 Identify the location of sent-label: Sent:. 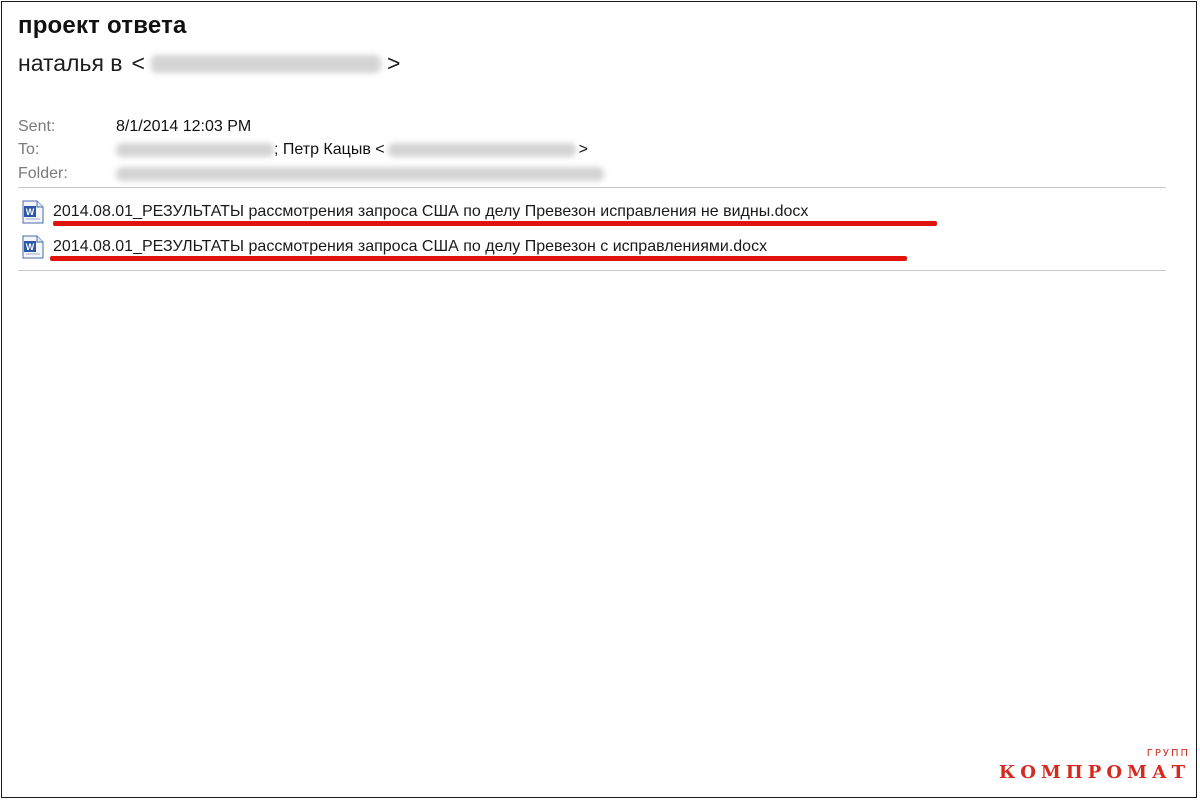
(37, 126).